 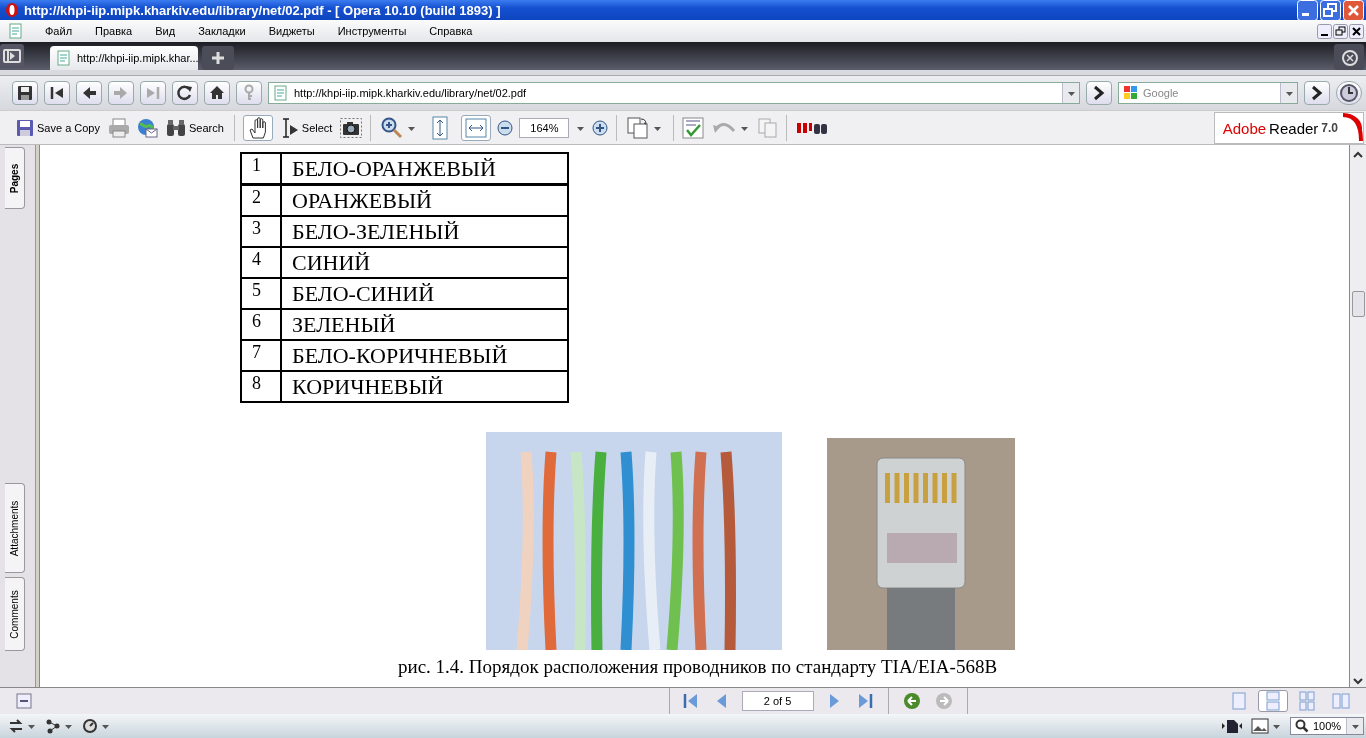 I want to click on camera-icon, so click(x=351, y=127).